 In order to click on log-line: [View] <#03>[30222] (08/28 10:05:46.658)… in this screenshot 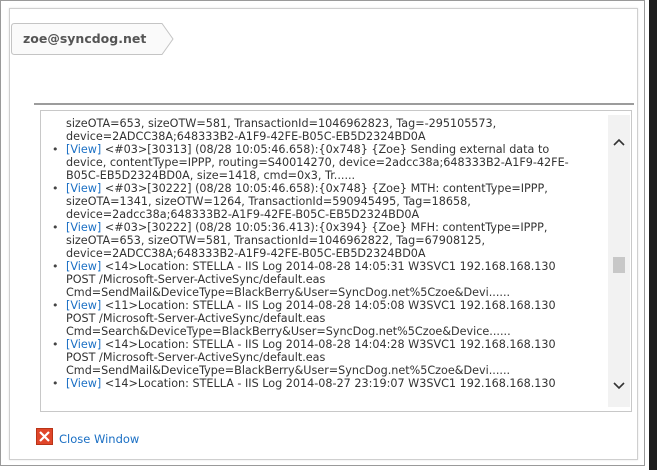, I will do `click(337, 188)`.